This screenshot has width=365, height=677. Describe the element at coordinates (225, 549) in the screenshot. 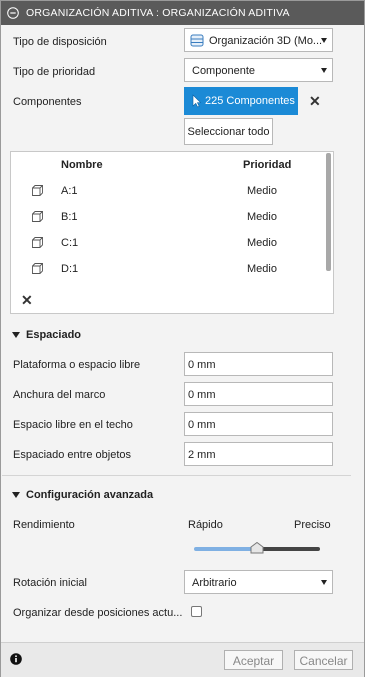

I see `slider-track-filled` at that location.